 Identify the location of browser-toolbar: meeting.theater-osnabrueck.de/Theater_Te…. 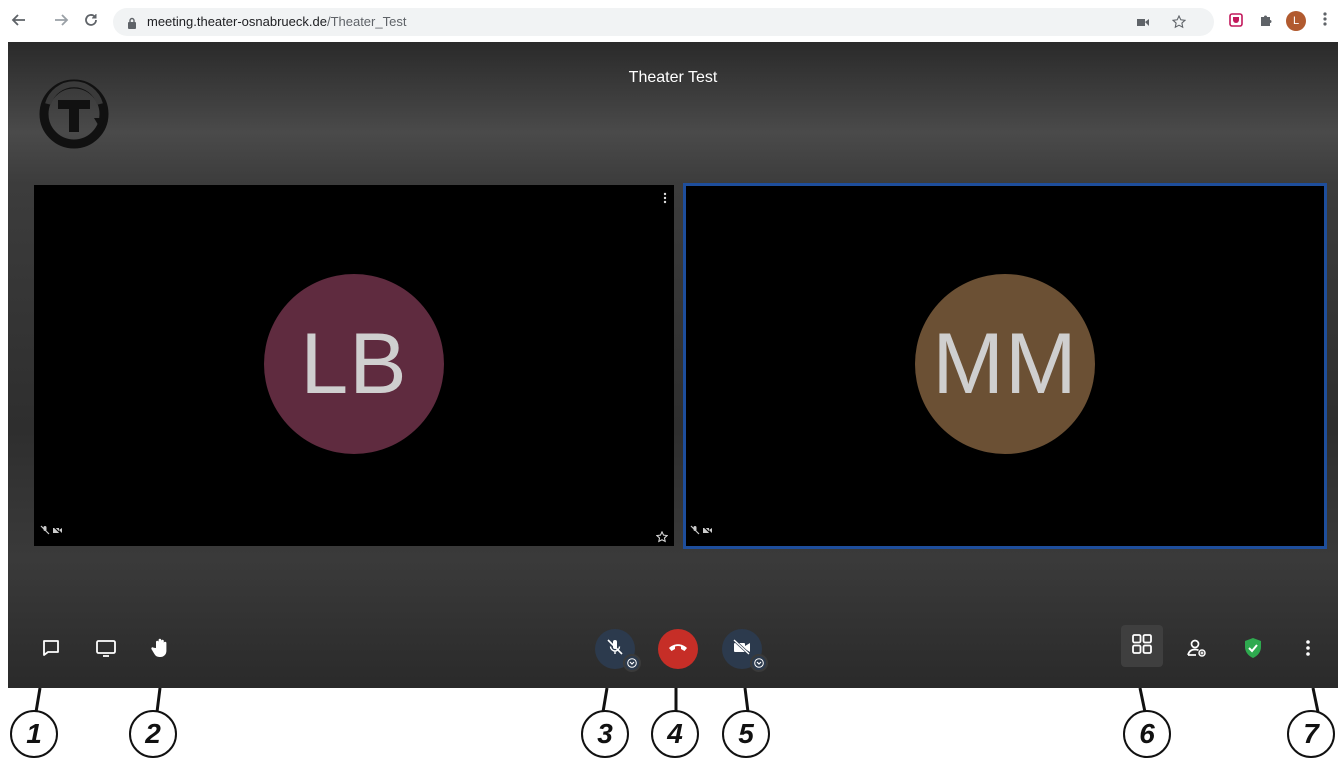
(669, 21).